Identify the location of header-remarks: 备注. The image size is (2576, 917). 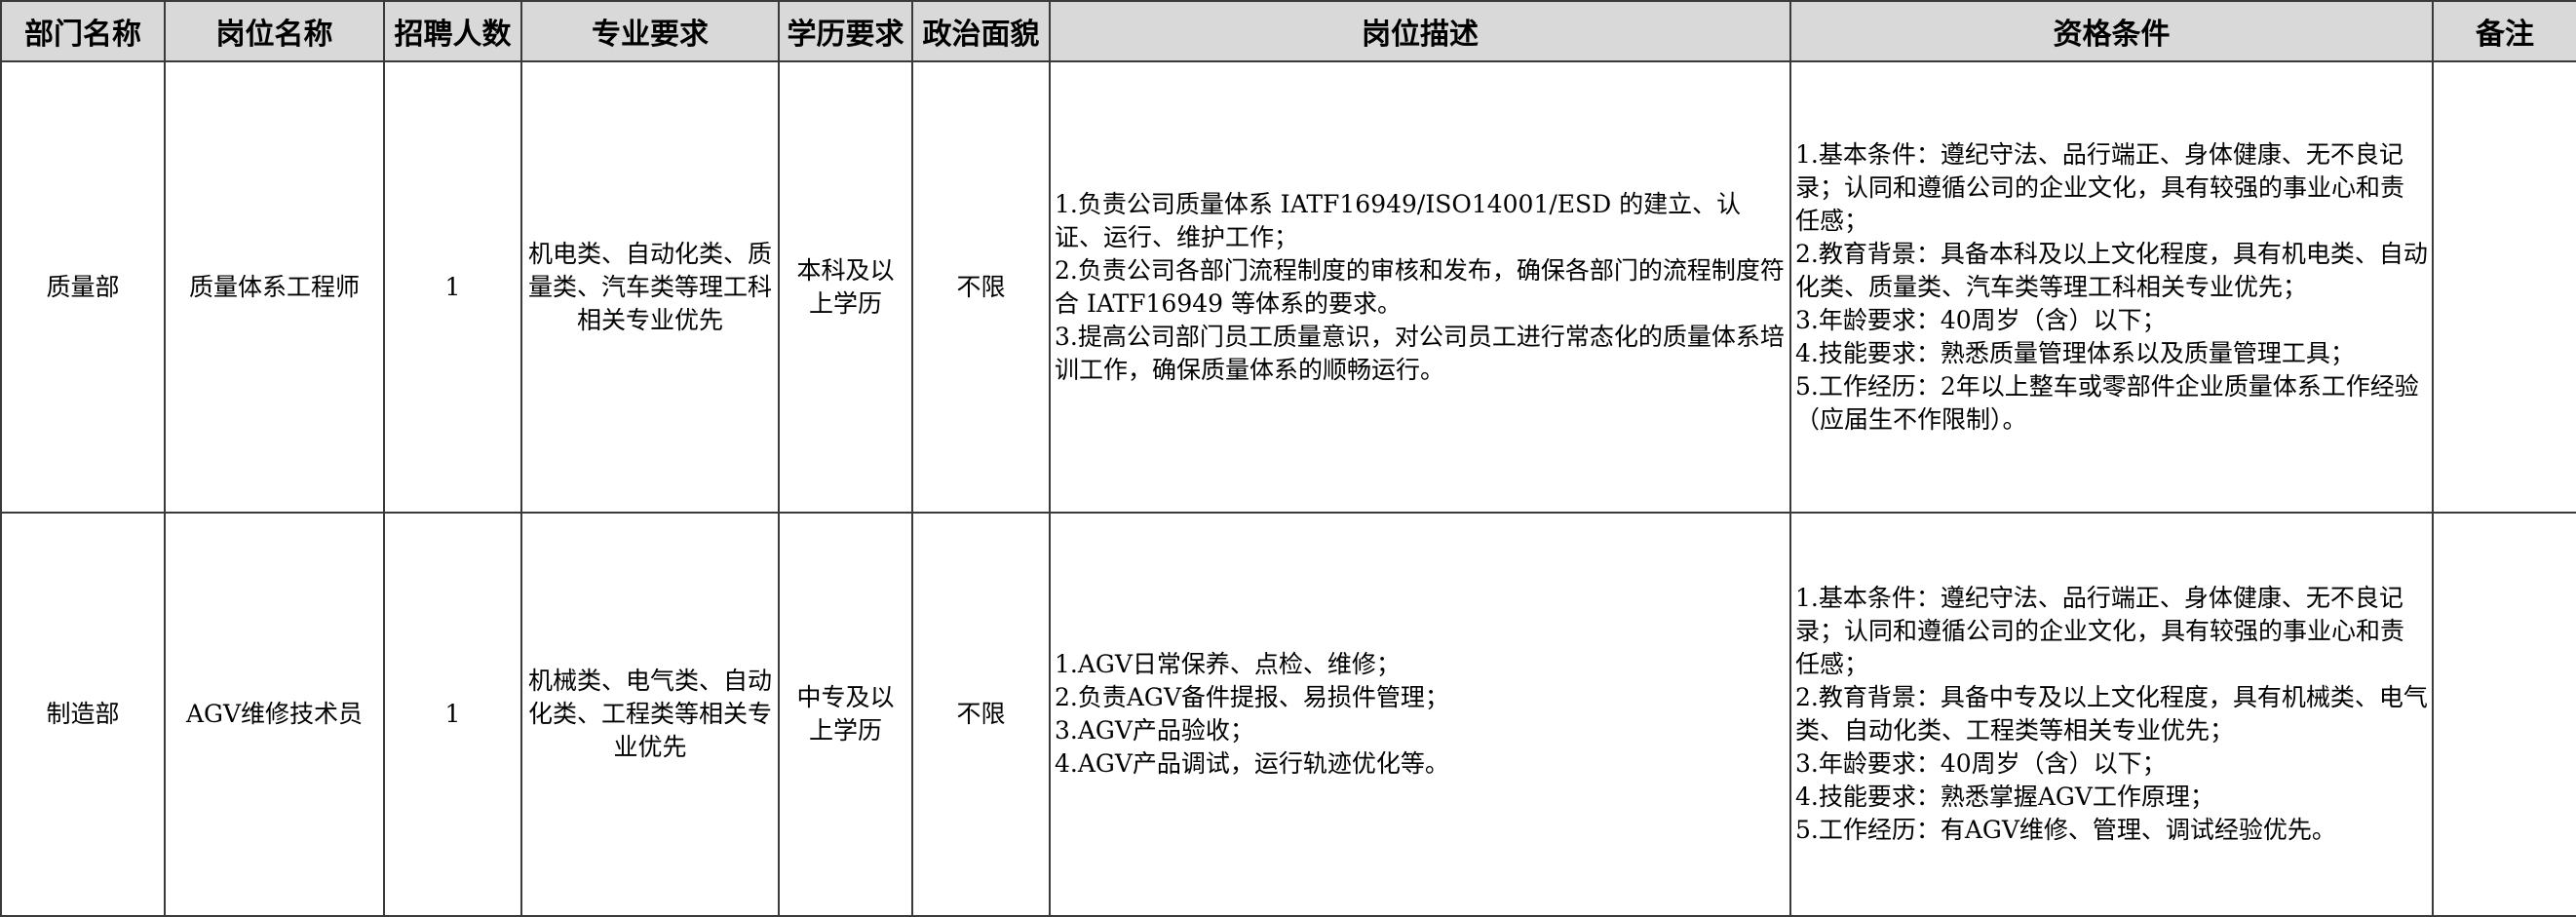
(2504, 31).